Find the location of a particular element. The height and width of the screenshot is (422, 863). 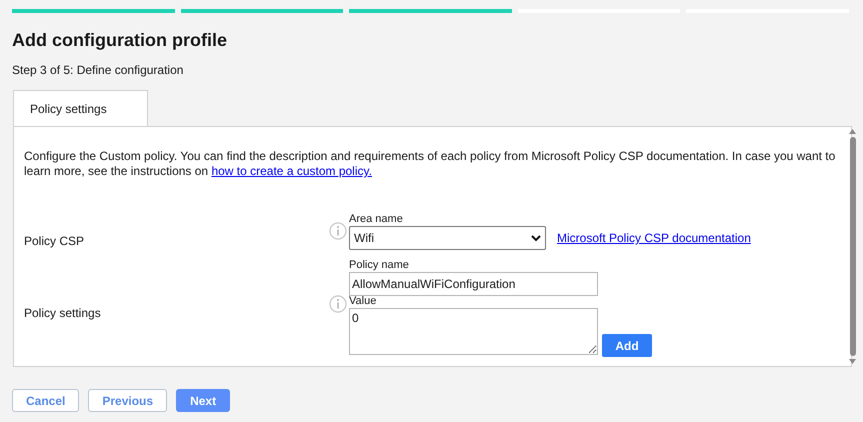

area-name-label: Area name is located at coordinates (376, 219).